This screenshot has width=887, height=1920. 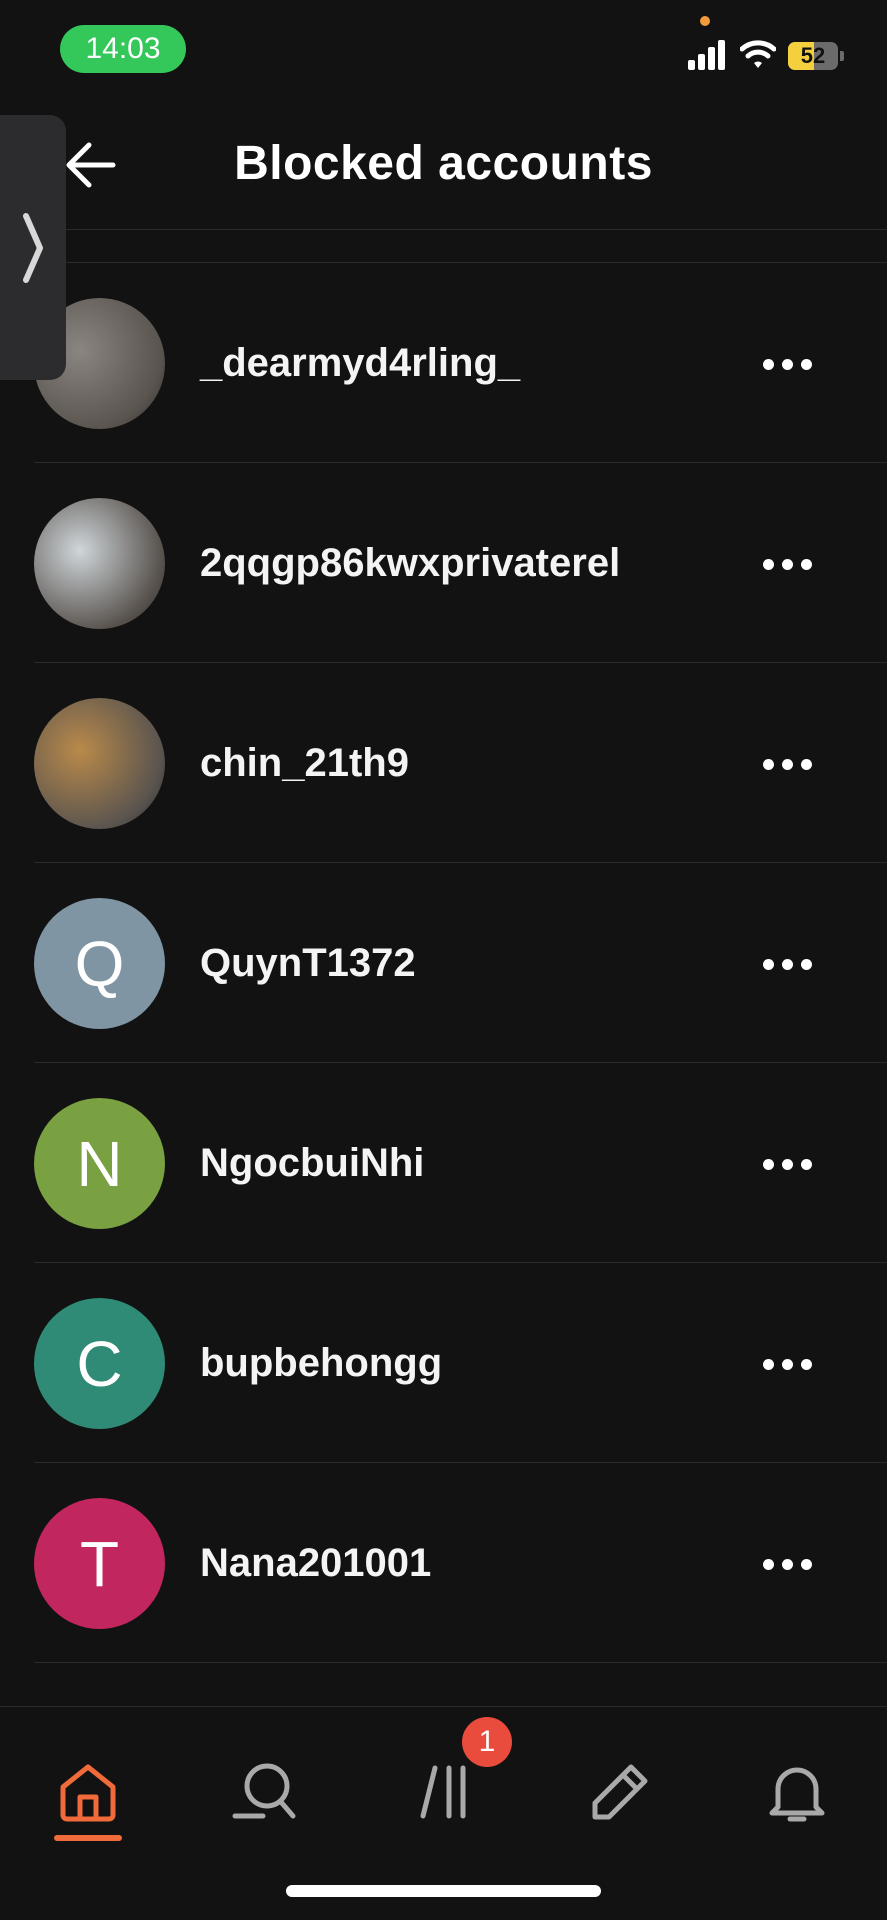 I want to click on blocked-account-row: chin_21th9, so click(x=443, y=763).